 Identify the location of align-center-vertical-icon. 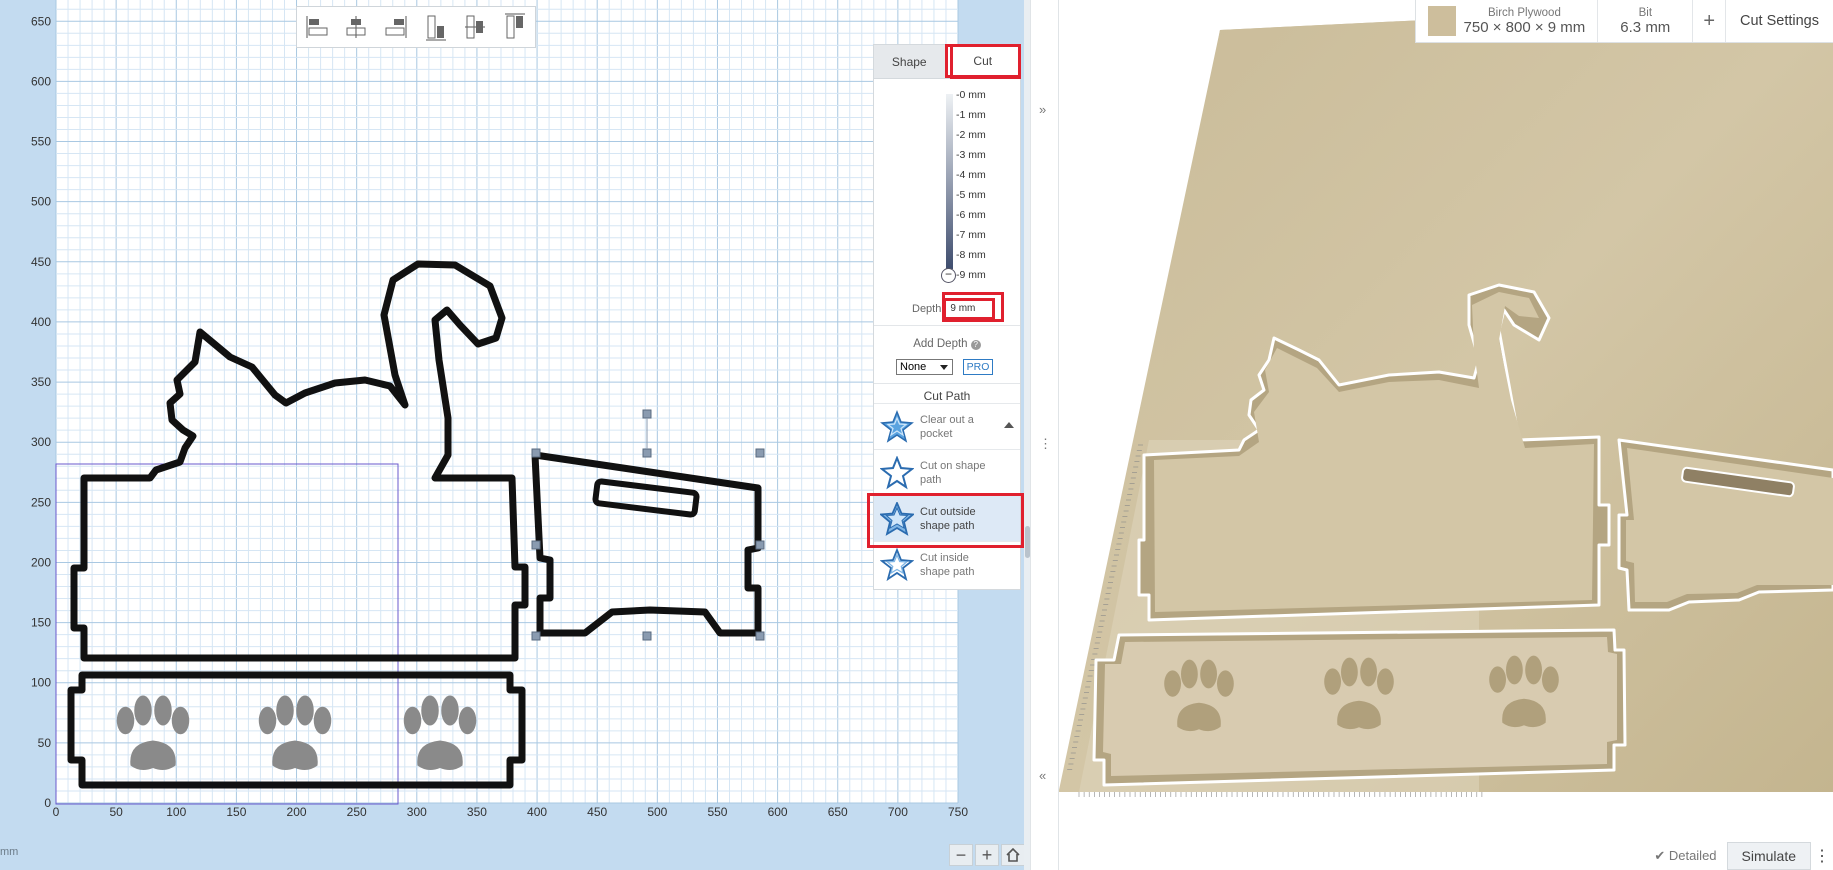
(475, 27).